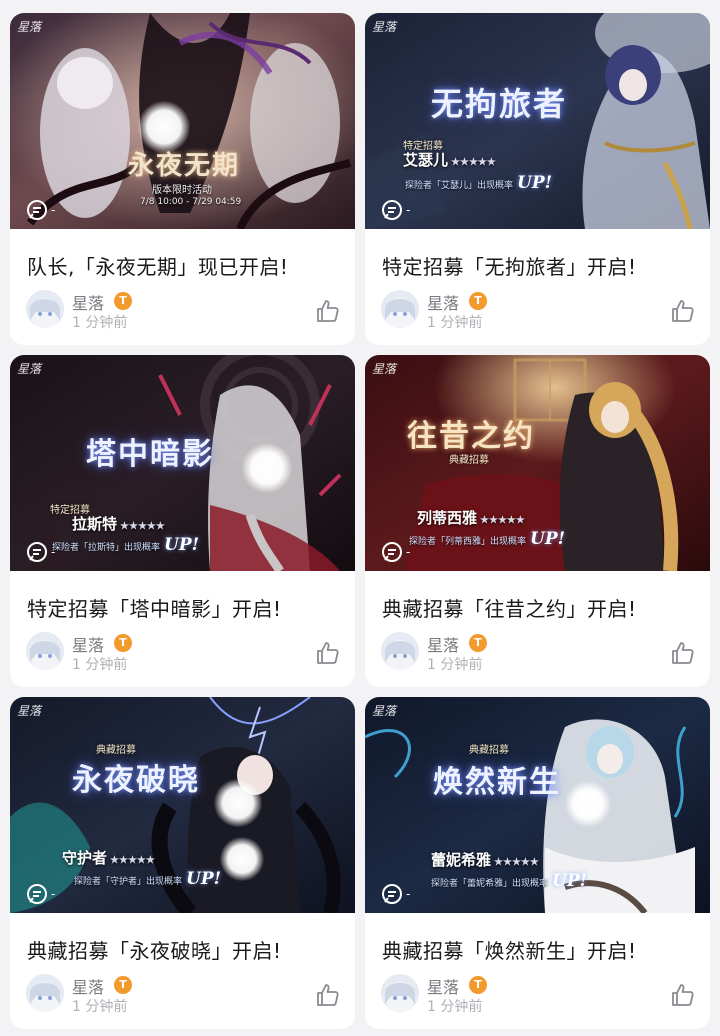  I want to click on character-name: 列蒂西雅, so click(447, 518).